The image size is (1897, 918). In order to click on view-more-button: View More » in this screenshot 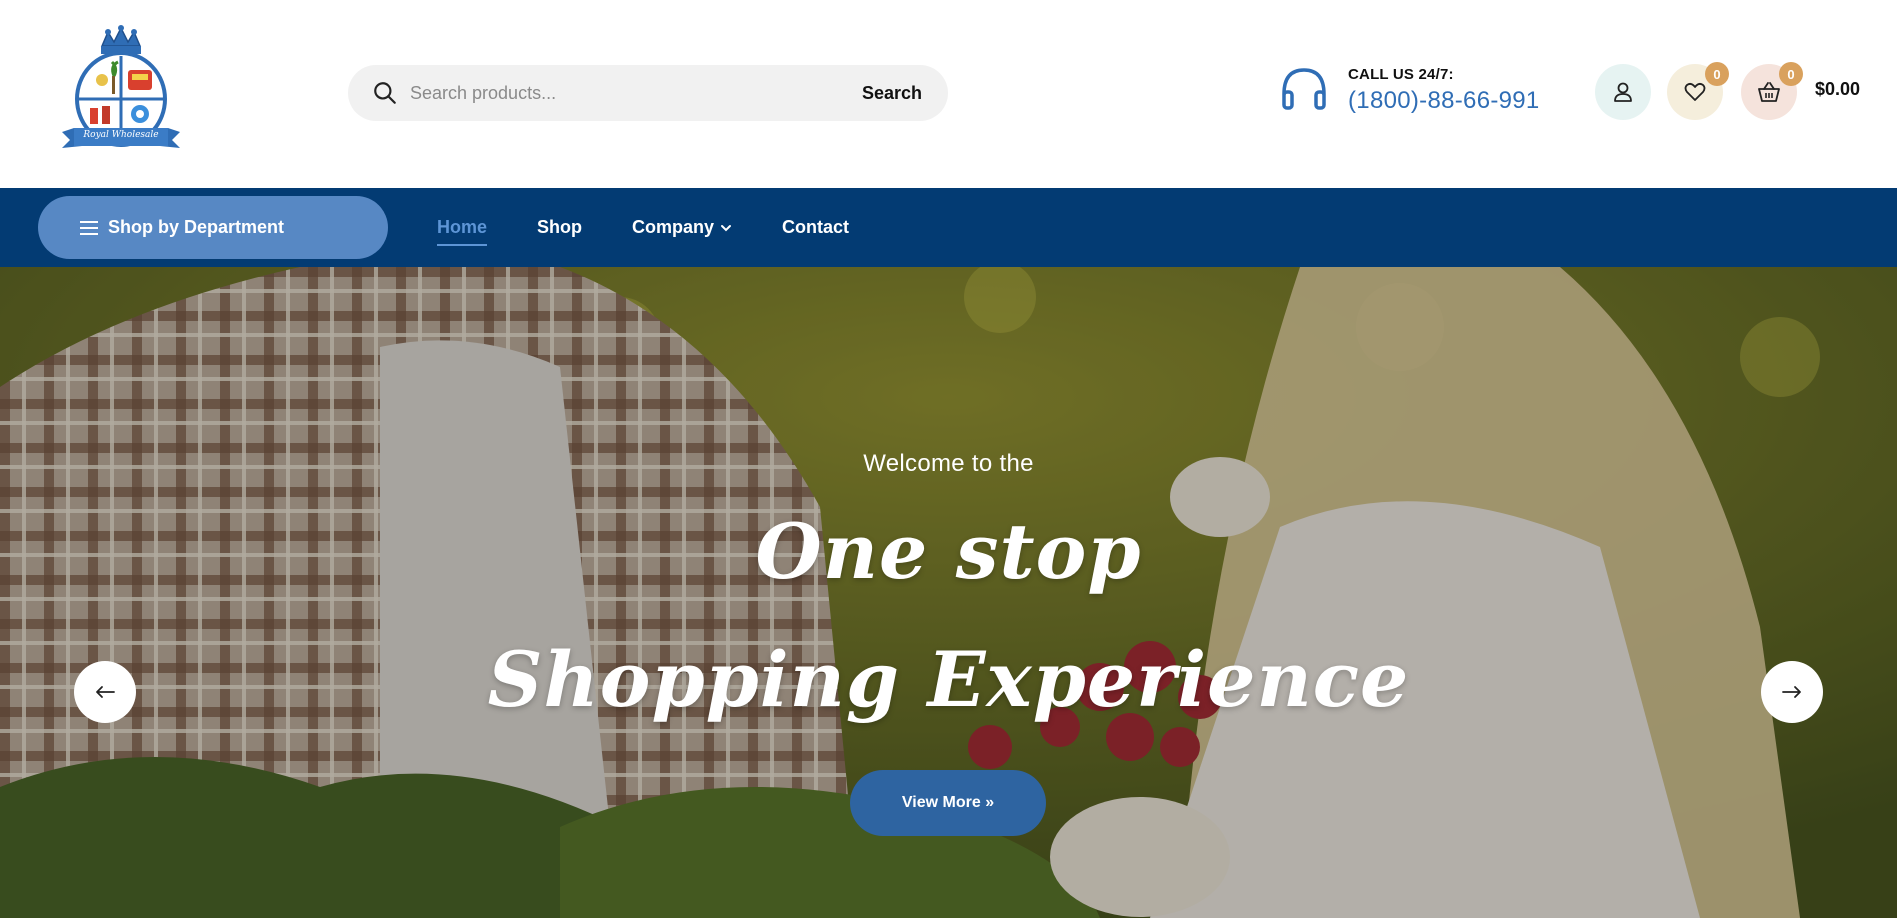, I will do `click(948, 803)`.